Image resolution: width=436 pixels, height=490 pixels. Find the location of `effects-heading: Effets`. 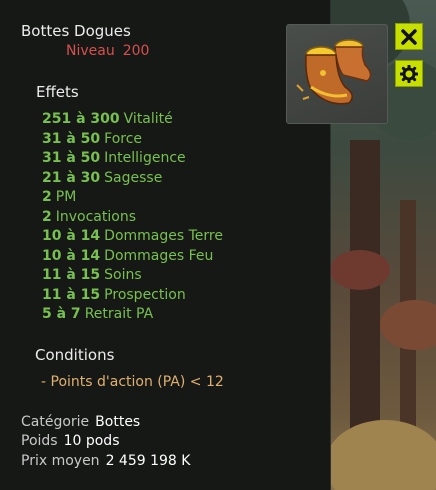

effects-heading: Effets is located at coordinates (57, 92).